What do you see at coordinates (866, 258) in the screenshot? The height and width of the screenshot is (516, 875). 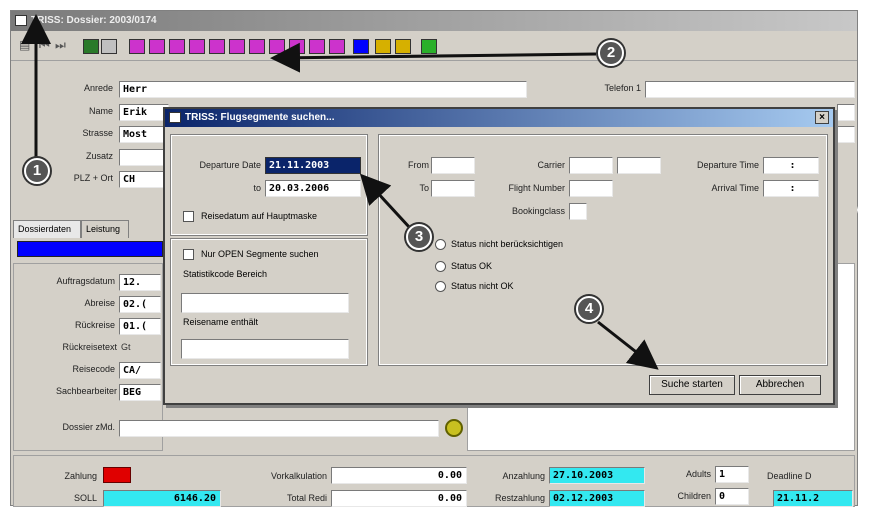 I see `torn-edge` at bounding box center [866, 258].